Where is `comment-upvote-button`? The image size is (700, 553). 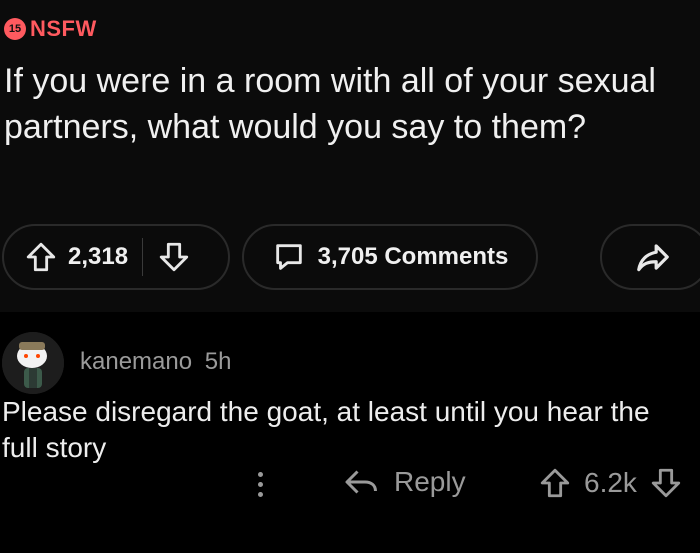 comment-upvote-button is located at coordinates (555, 483).